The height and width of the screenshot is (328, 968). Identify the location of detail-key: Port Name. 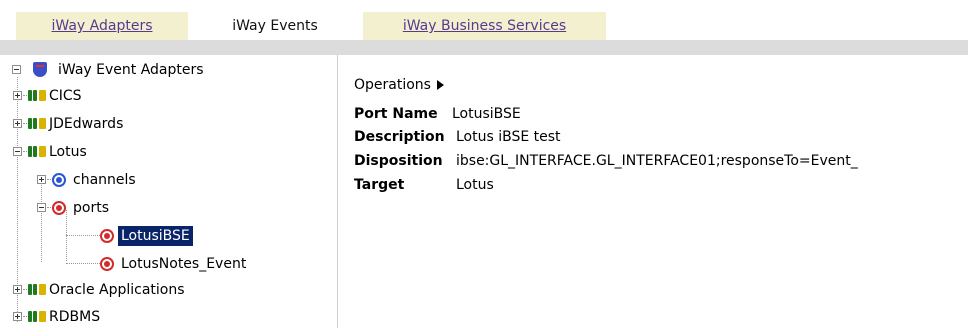
(396, 114).